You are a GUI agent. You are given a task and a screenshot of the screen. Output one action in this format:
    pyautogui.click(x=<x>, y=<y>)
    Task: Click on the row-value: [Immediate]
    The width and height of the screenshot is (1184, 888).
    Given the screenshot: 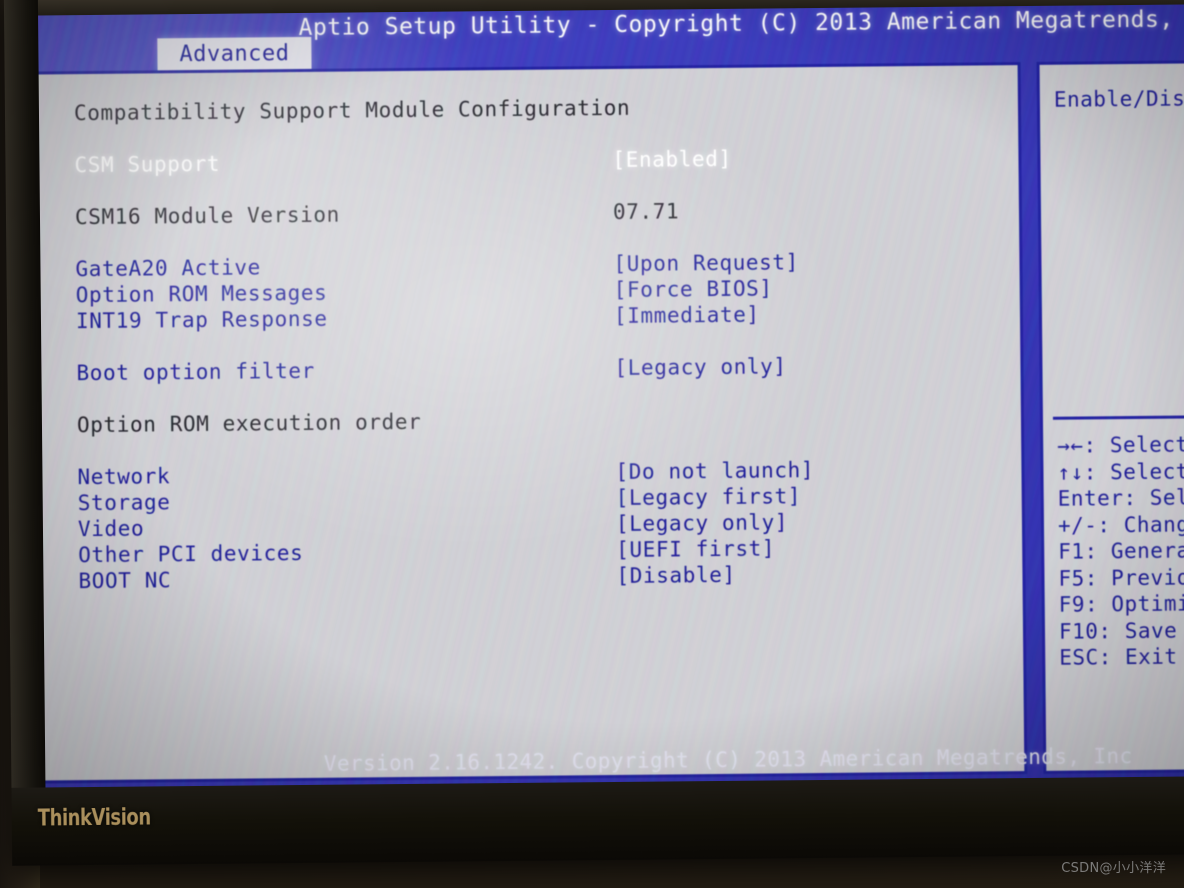 What is the action you would take?
    pyautogui.click(x=687, y=315)
    